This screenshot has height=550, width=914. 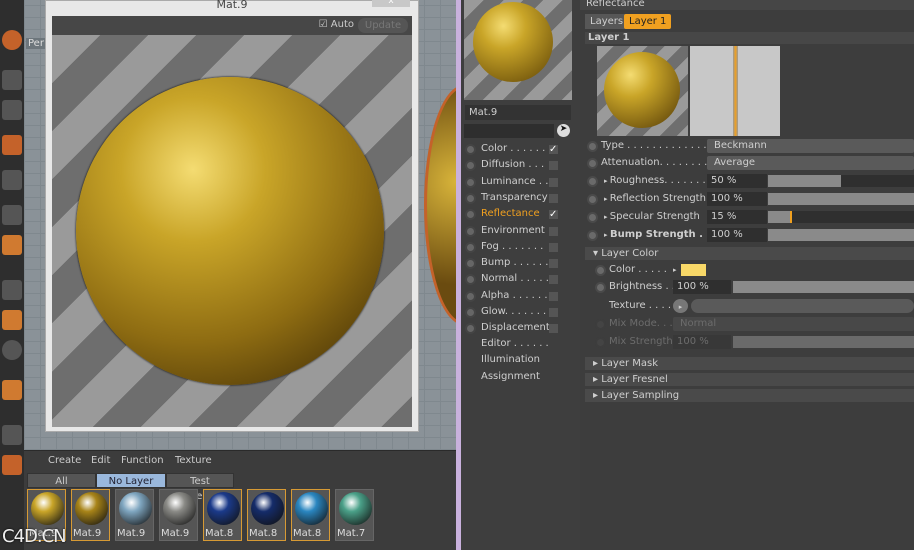 What do you see at coordinates (521, 360) in the screenshot?
I see `panel-link: Illumination` at bounding box center [521, 360].